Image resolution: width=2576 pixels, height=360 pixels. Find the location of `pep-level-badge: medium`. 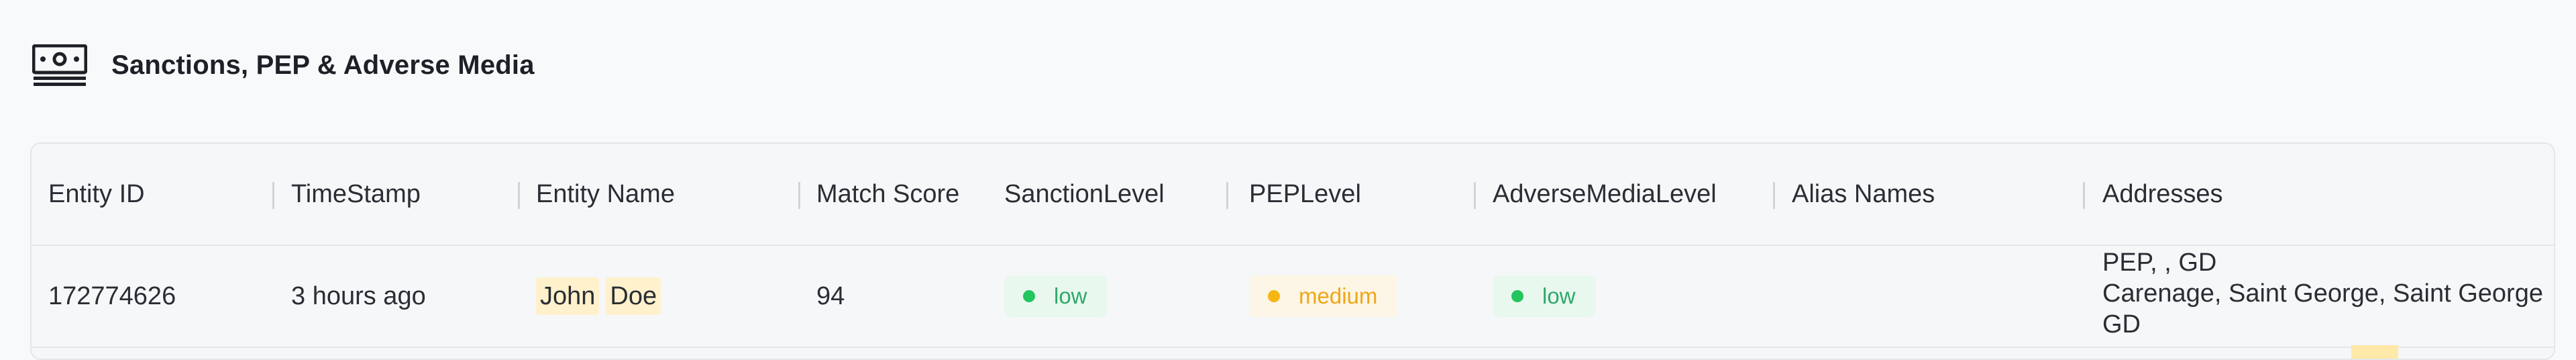

pep-level-badge: medium is located at coordinates (1323, 296).